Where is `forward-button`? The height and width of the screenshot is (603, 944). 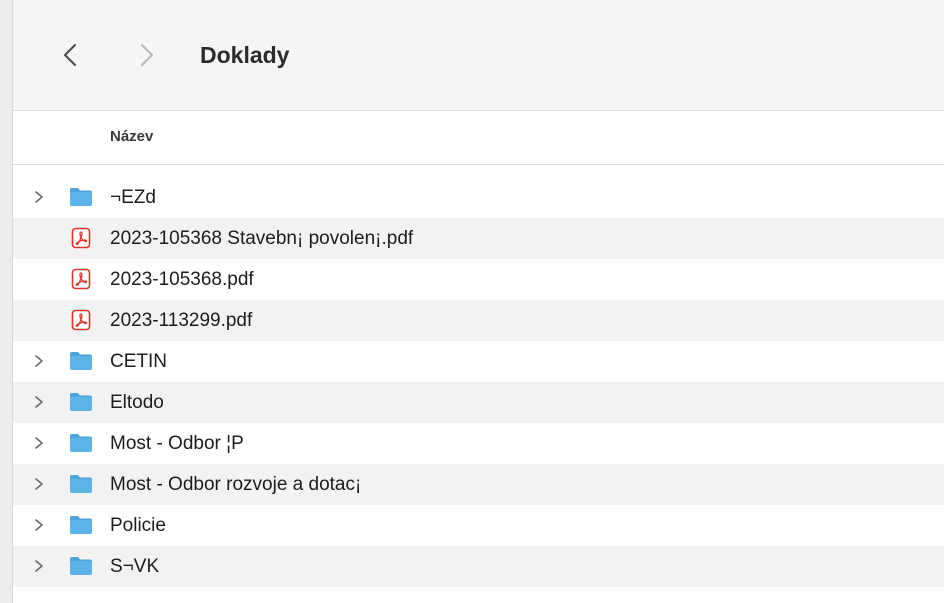 forward-button is located at coordinates (147, 55).